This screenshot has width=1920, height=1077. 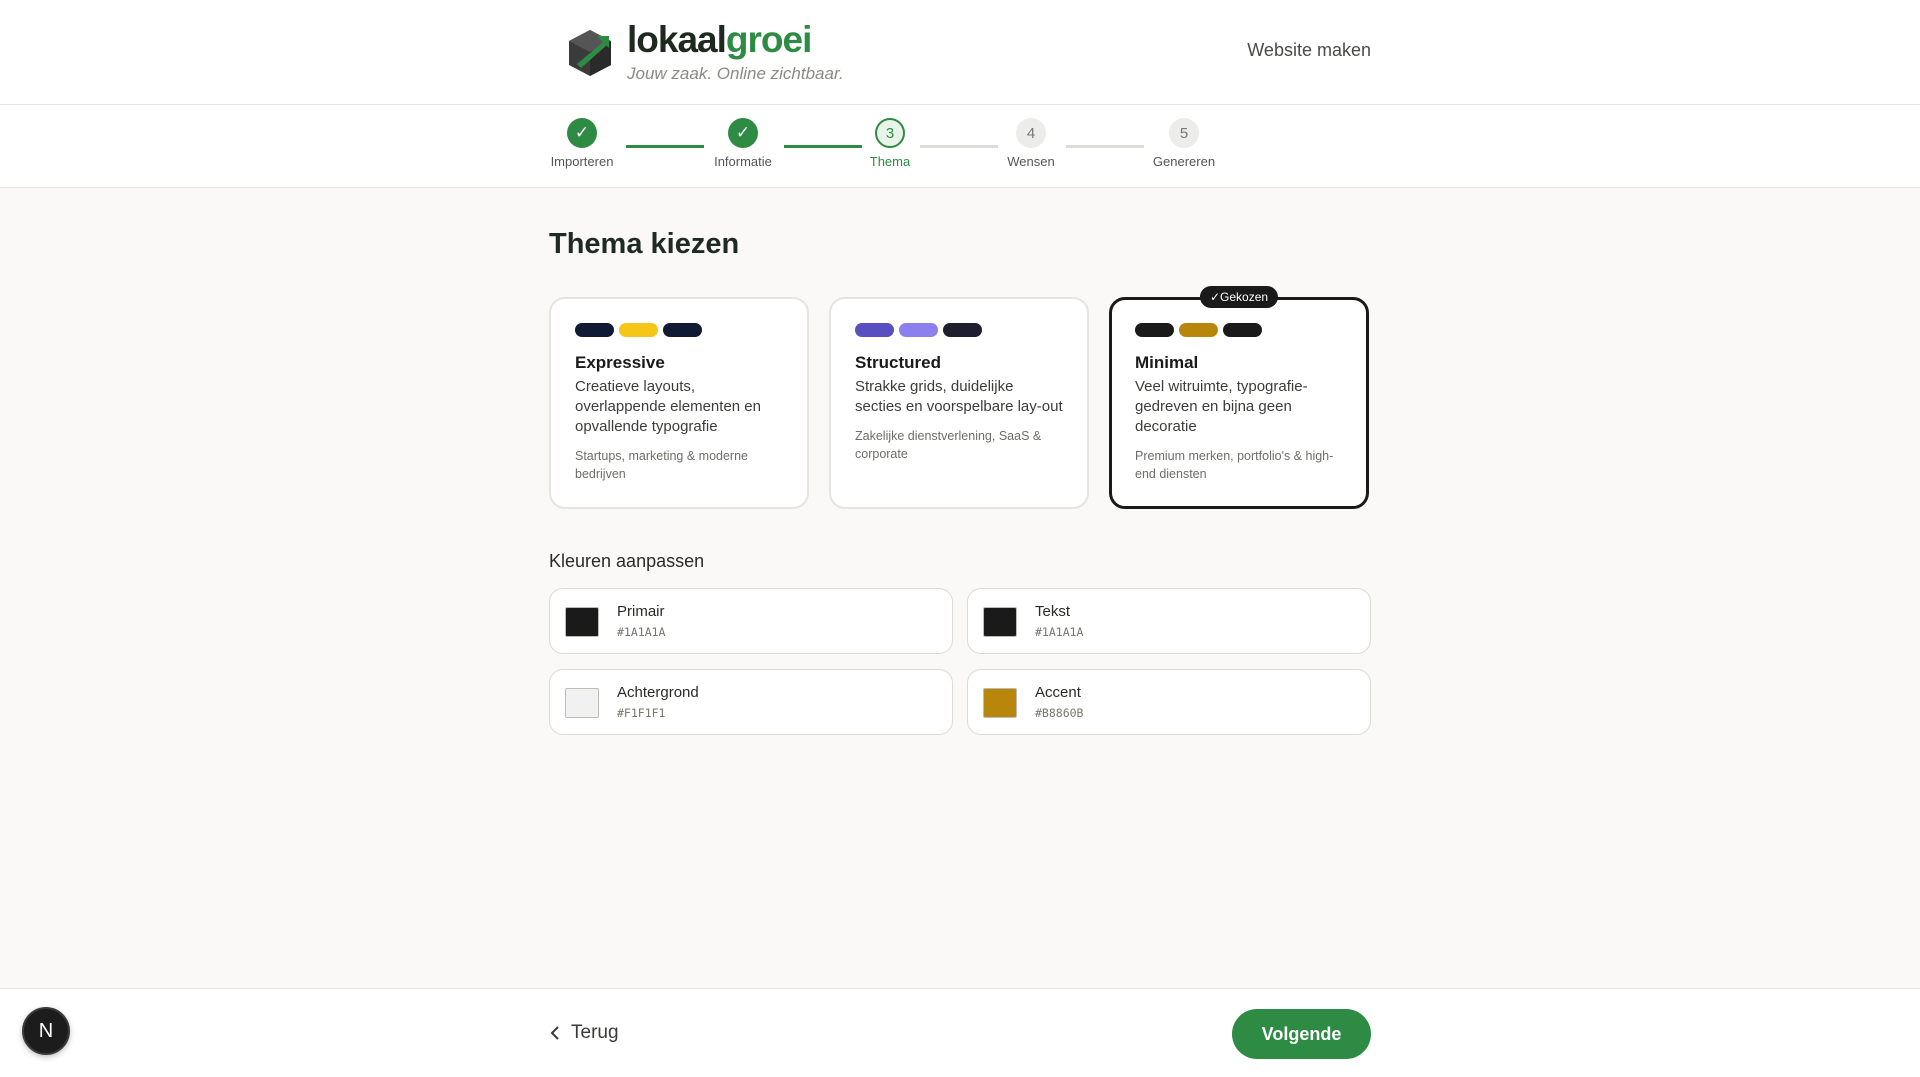 I want to click on page-title: Thema kiezen, so click(x=644, y=244).